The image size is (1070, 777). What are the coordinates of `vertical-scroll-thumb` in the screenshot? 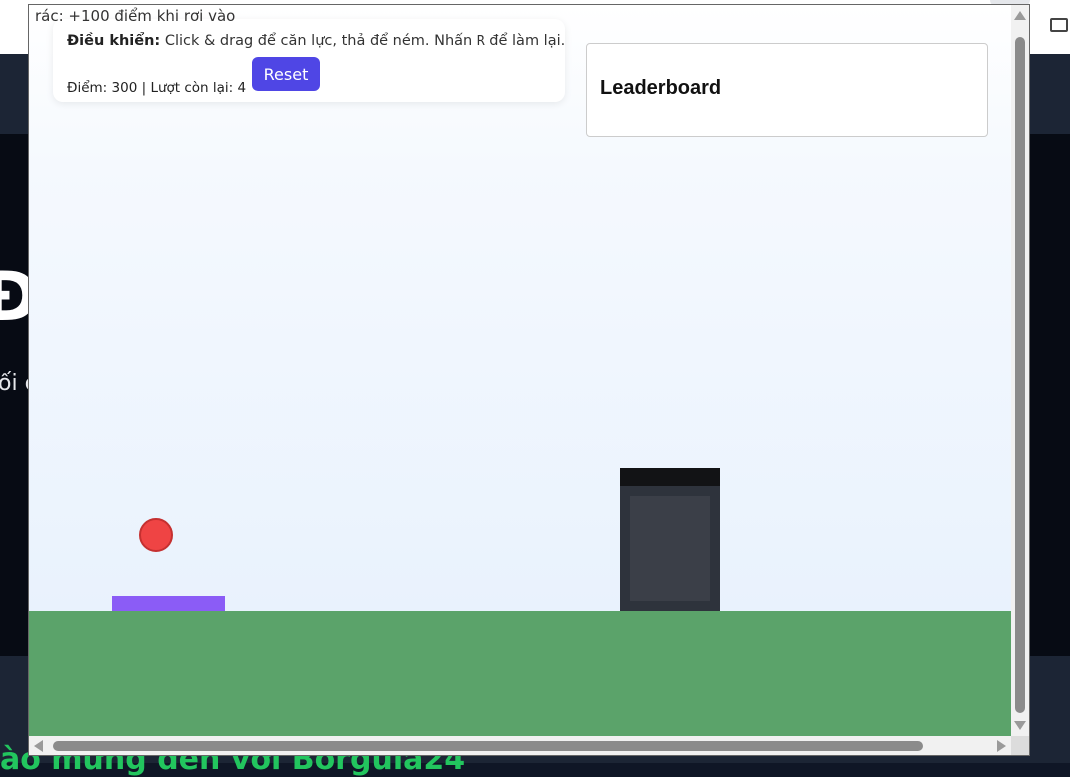 It's located at (1020, 375).